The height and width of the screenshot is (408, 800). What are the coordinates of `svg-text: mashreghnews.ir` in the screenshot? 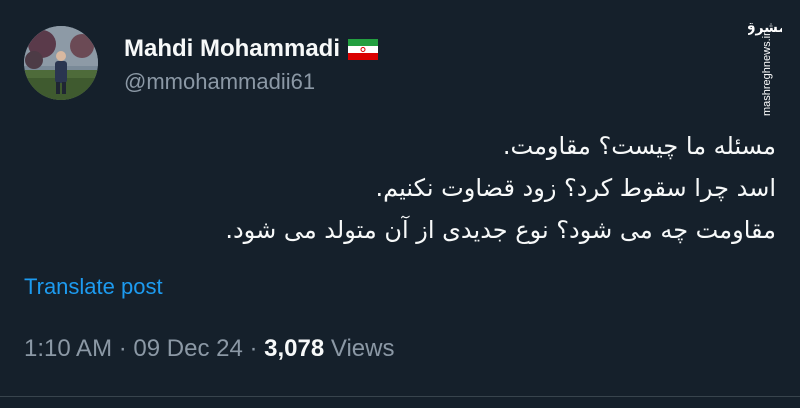 It's located at (767, 74).